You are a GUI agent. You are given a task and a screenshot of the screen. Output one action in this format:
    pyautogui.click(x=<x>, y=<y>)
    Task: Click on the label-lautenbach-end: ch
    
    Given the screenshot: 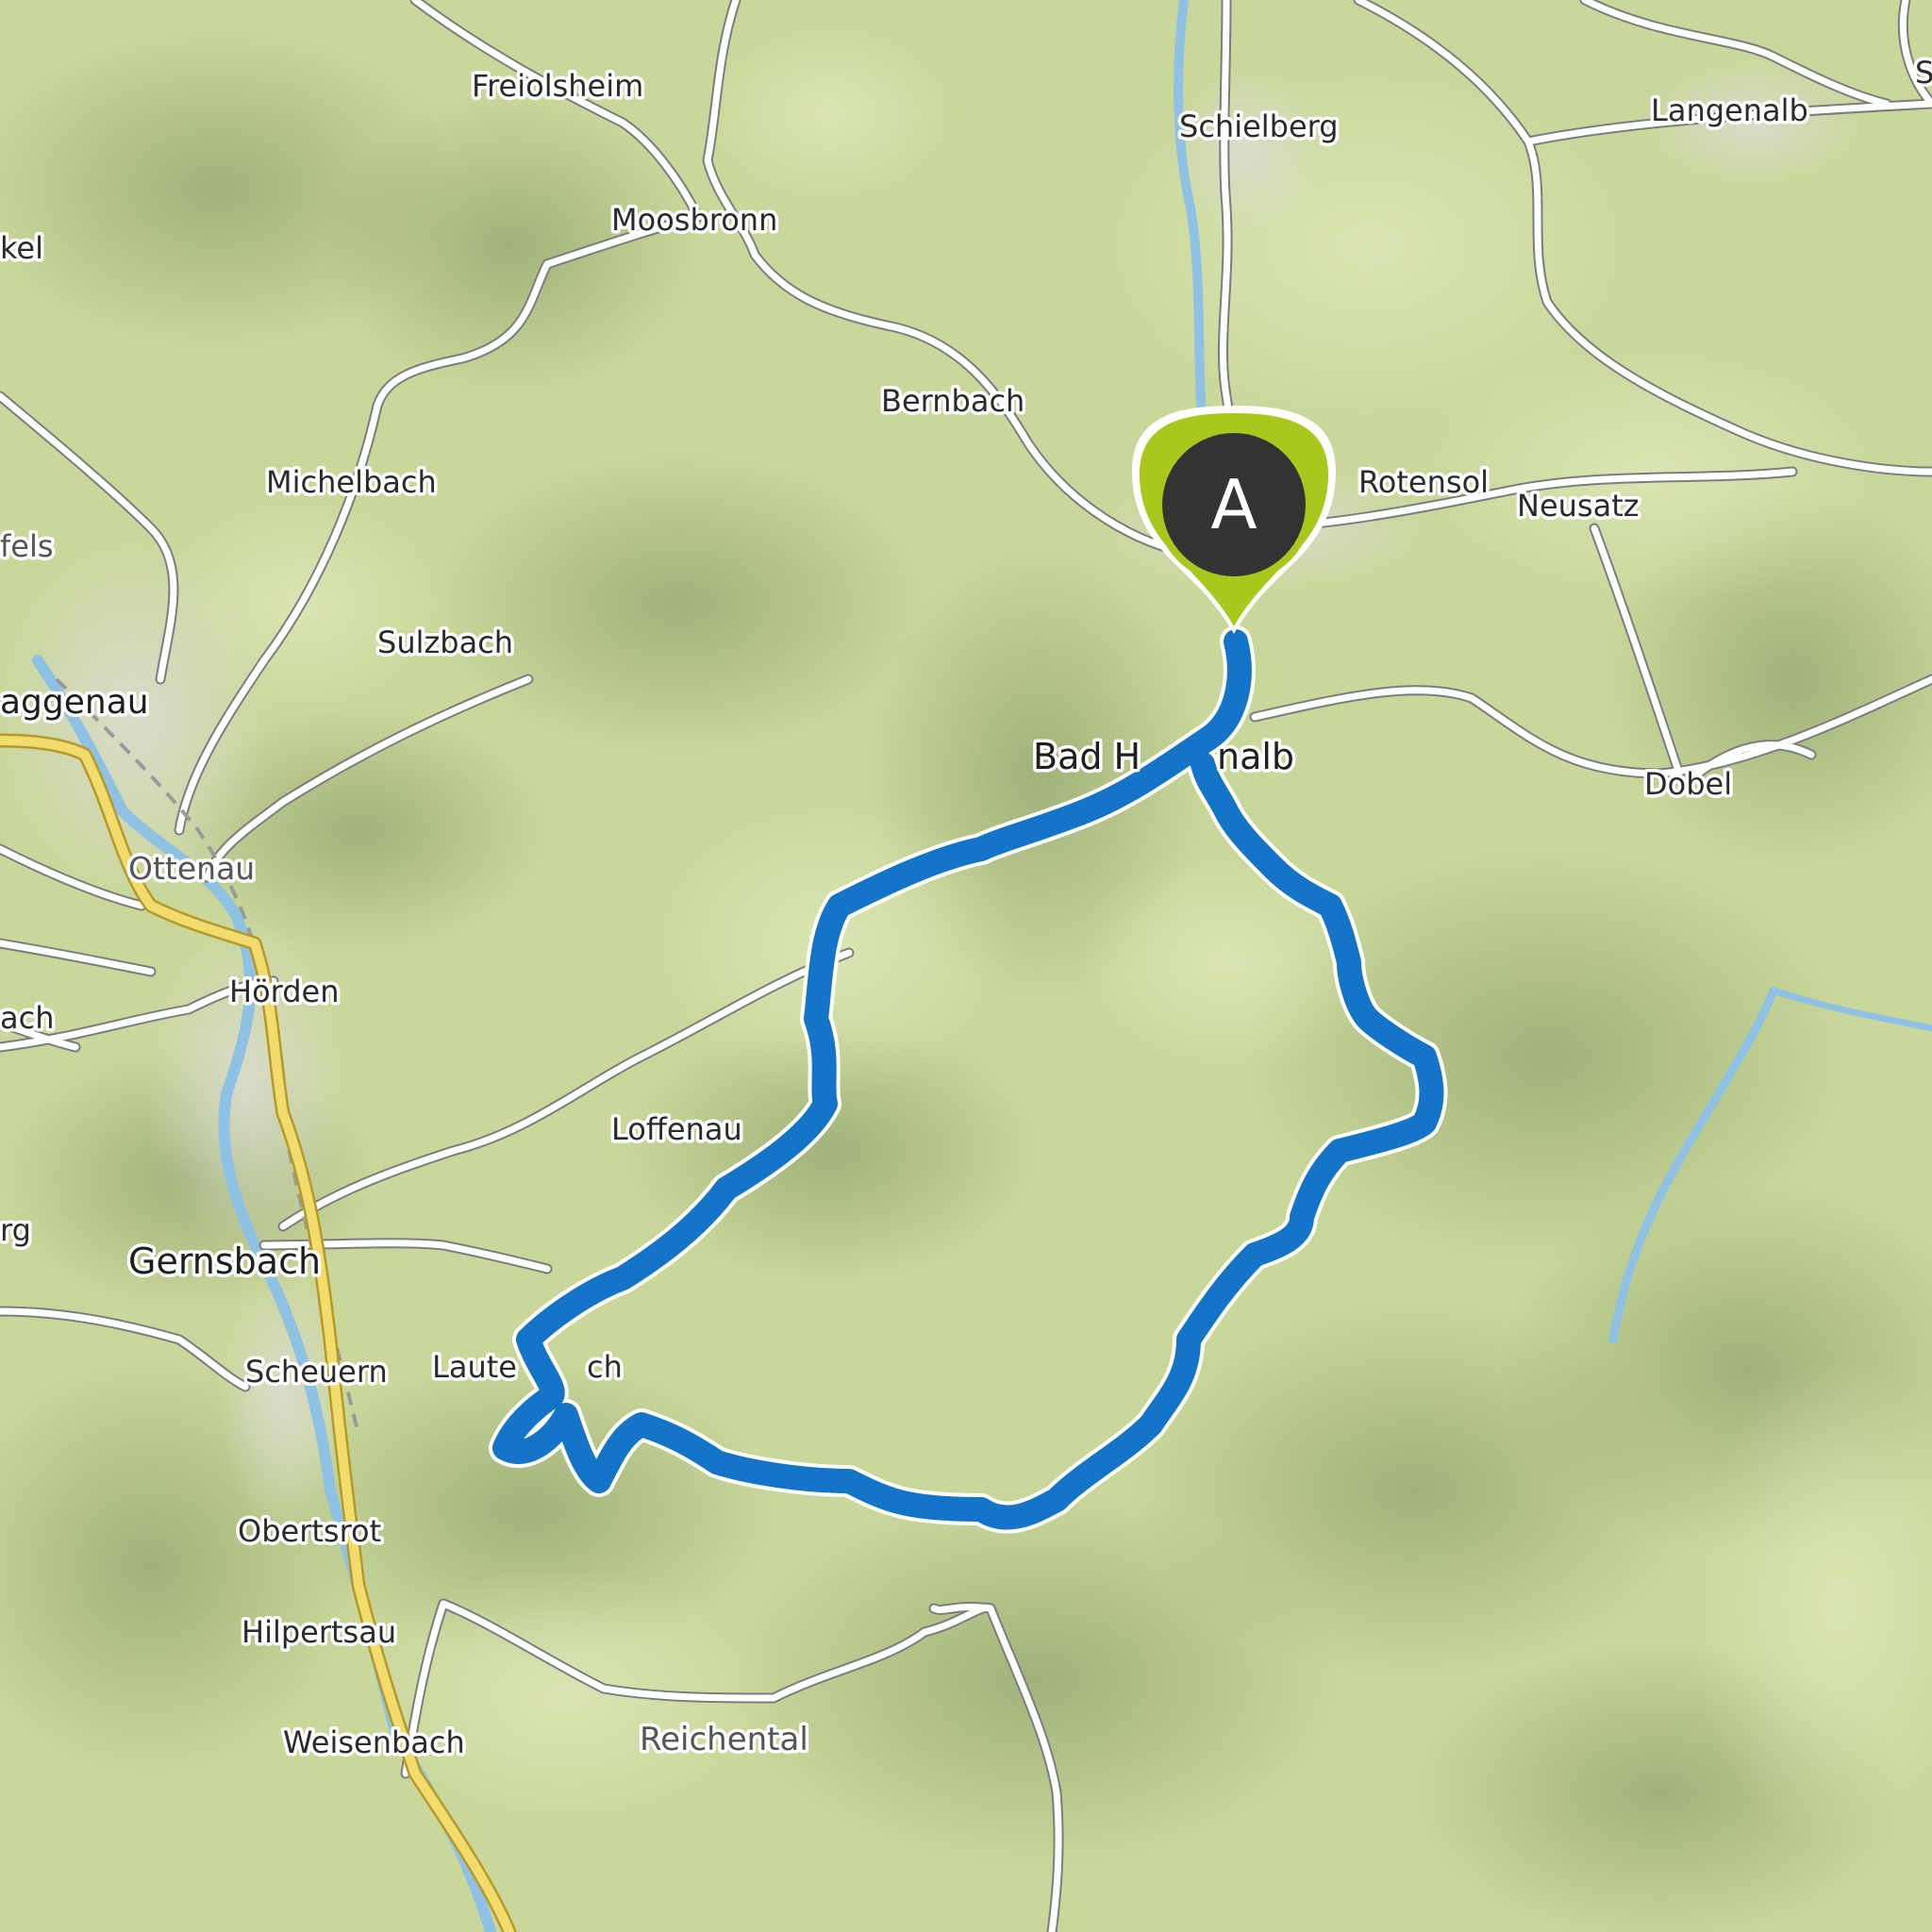 What is the action you would take?
    pyautogui.click(x=605, y=1368)
    